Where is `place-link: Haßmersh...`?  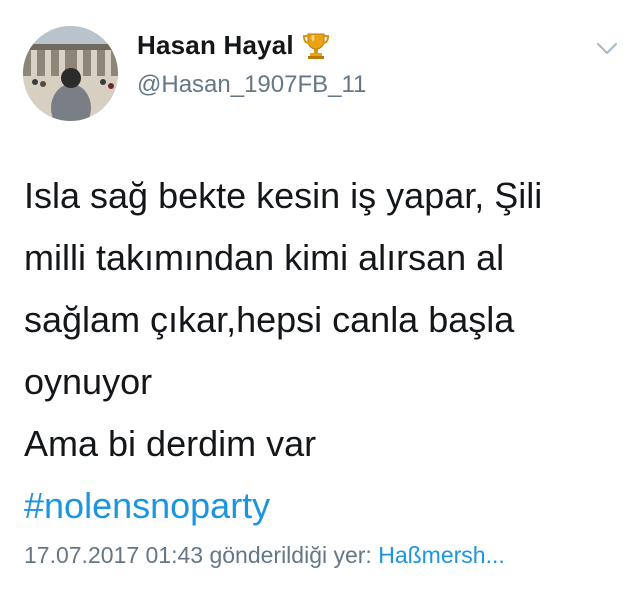
place-link: Haßmersh... is located at coordinates (441, 555).